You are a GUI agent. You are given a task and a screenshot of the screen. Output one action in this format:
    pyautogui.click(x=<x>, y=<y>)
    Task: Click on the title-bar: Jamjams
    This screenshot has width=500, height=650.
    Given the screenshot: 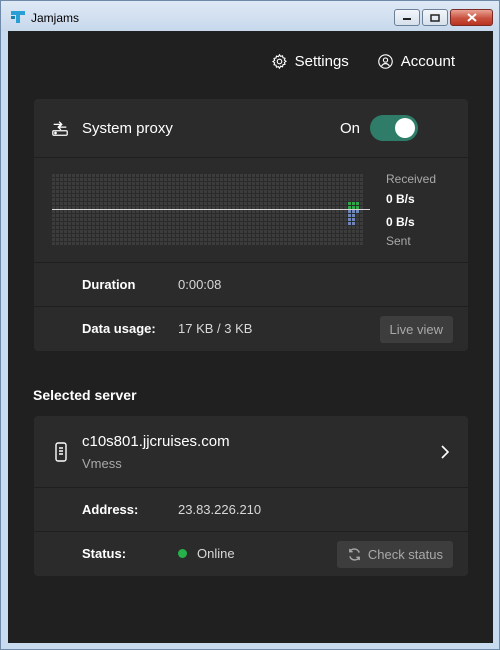 What is the action you would take?
    pyautogui.click(x=250, y=16)
    